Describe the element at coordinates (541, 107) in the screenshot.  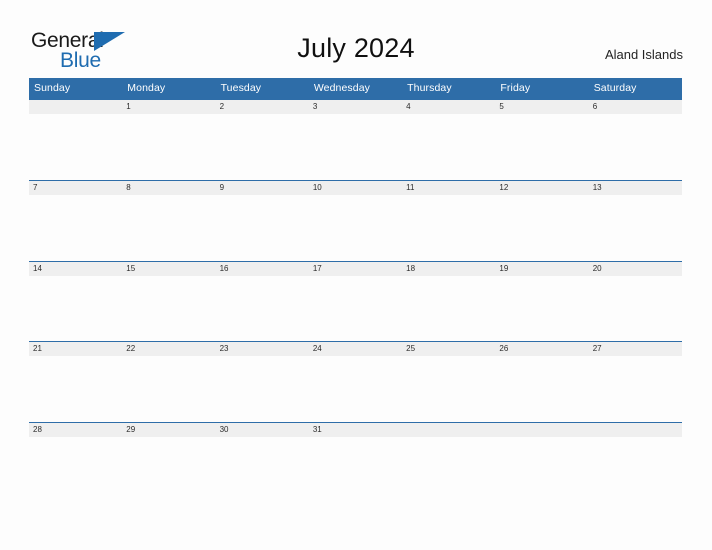
I see `day-number: 5` at that location.